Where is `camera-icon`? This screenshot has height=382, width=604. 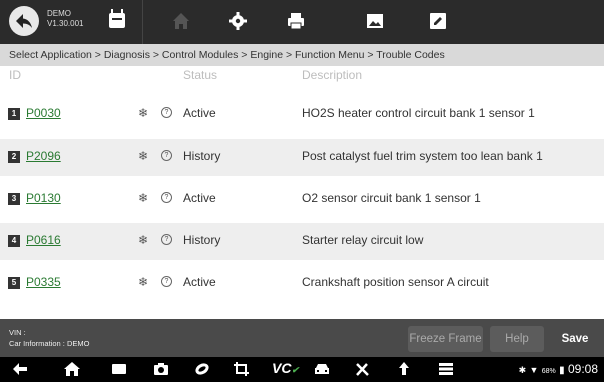 camera-icon is located at coordinates (161, 369).